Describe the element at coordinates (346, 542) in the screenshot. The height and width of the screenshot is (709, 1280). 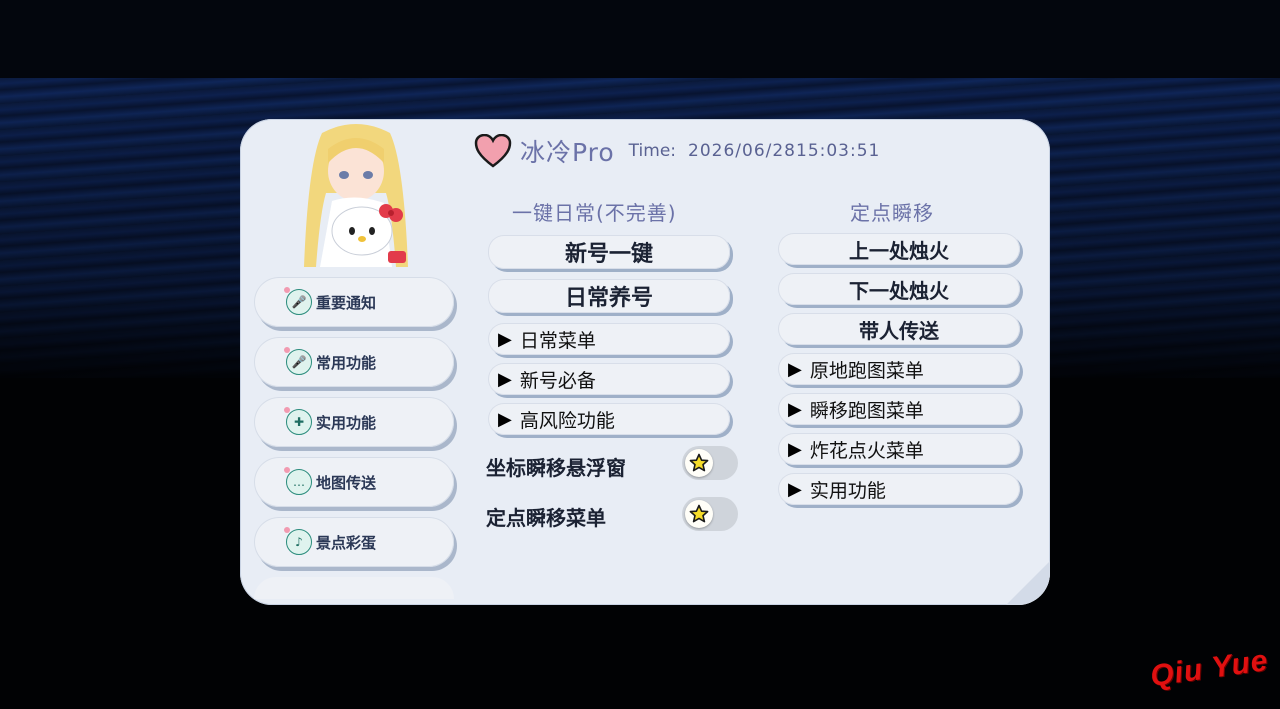
I see `sidebar-item-label: 景点彩蛋` at that location.